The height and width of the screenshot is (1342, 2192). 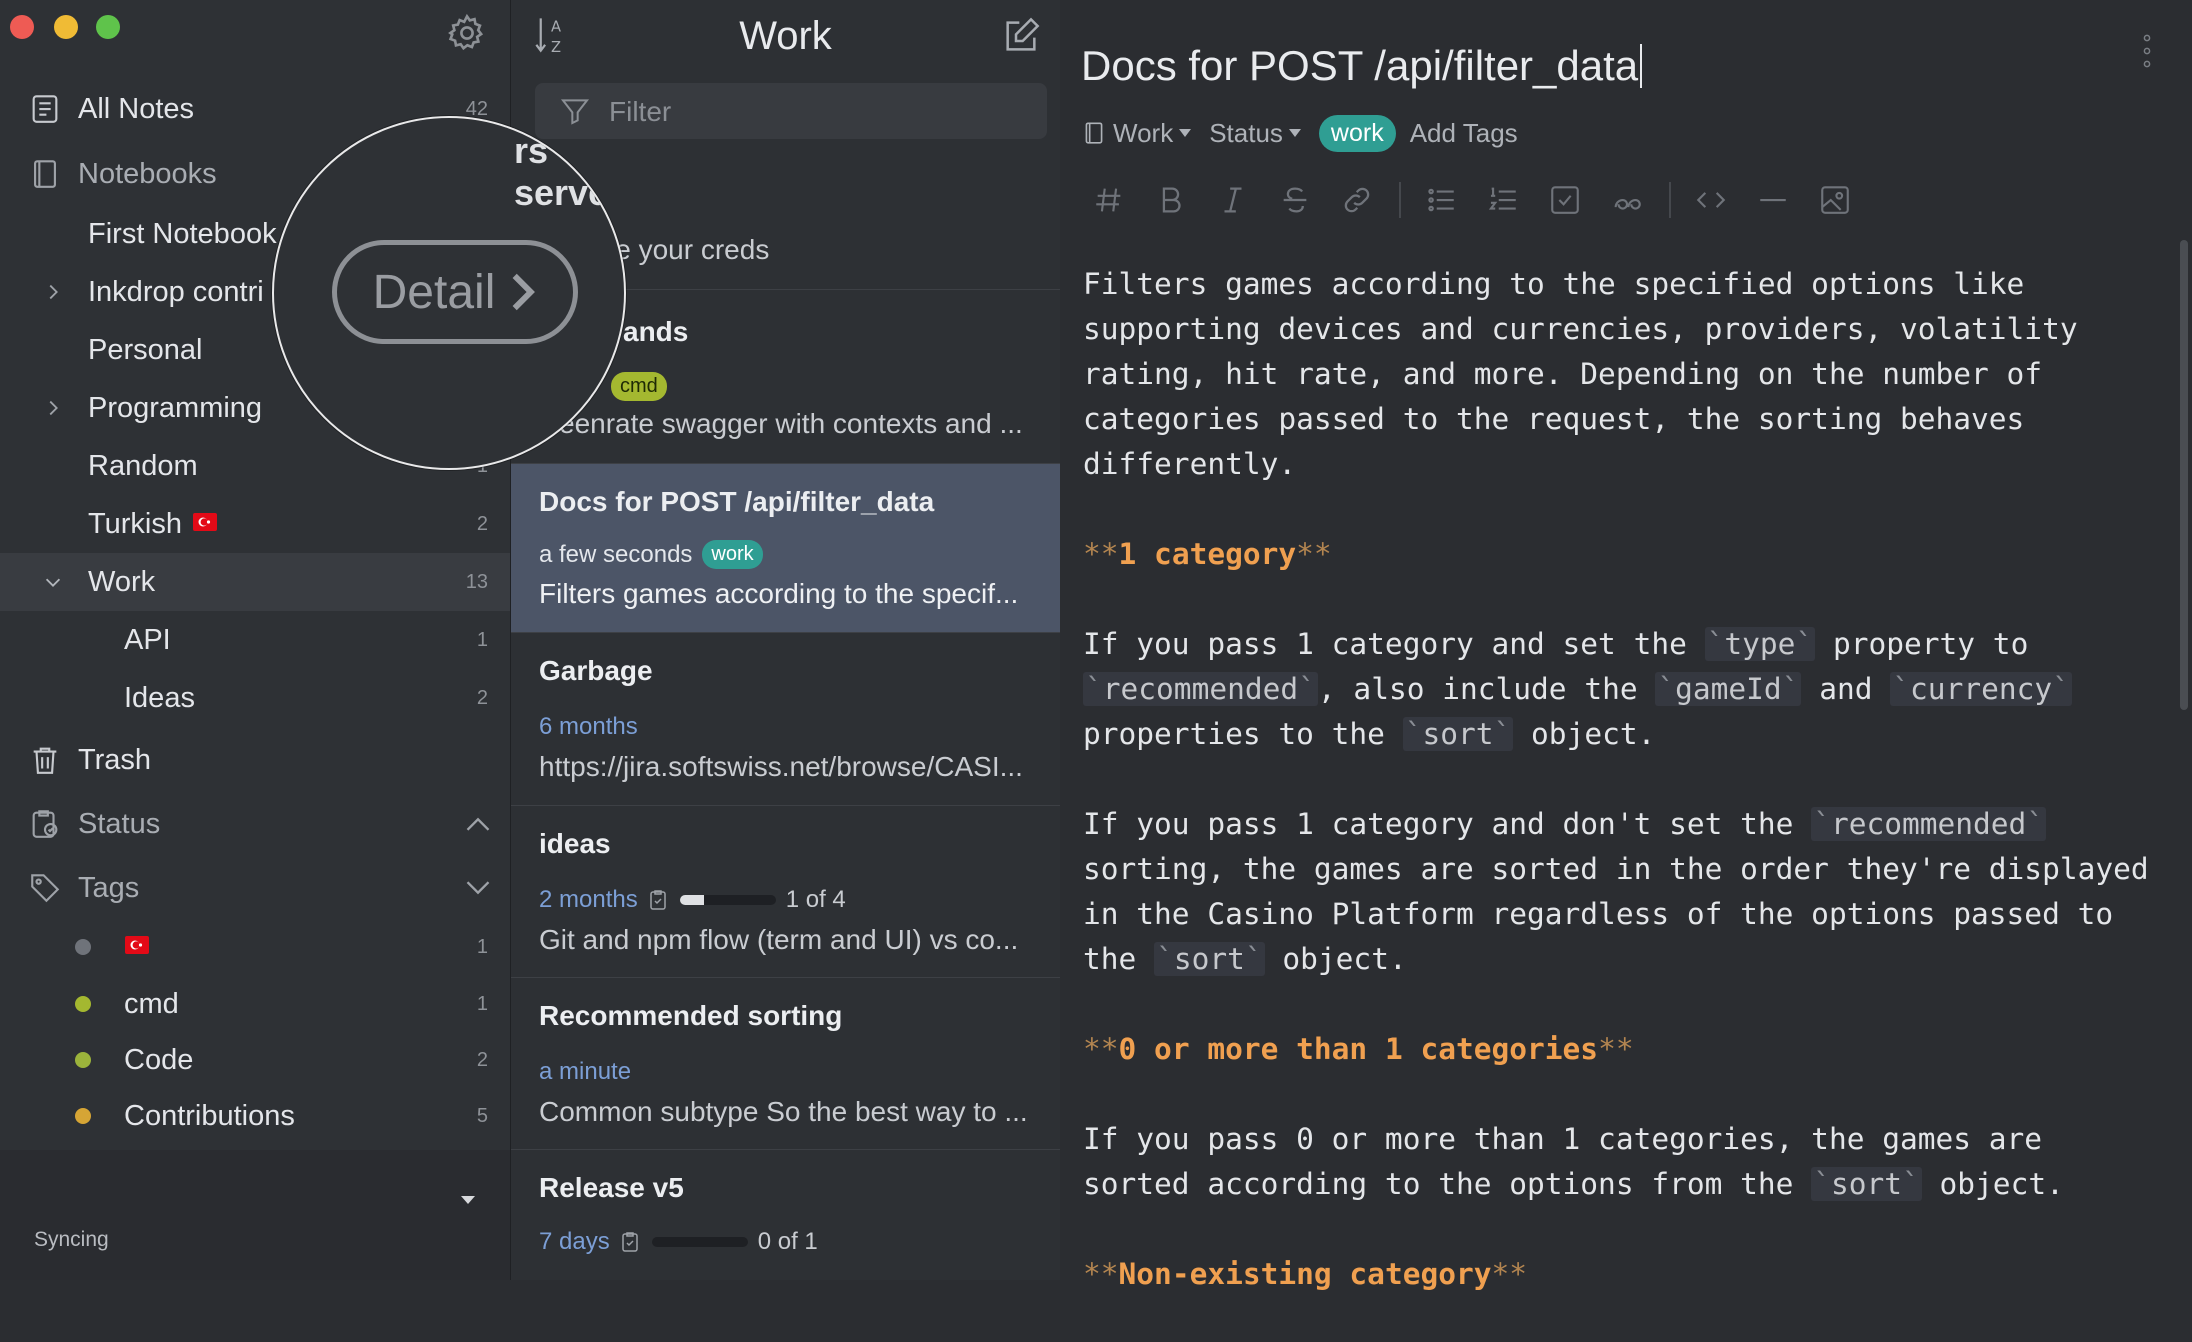 I want to click on bullet-list-icon, so click(x=1441, y=200).